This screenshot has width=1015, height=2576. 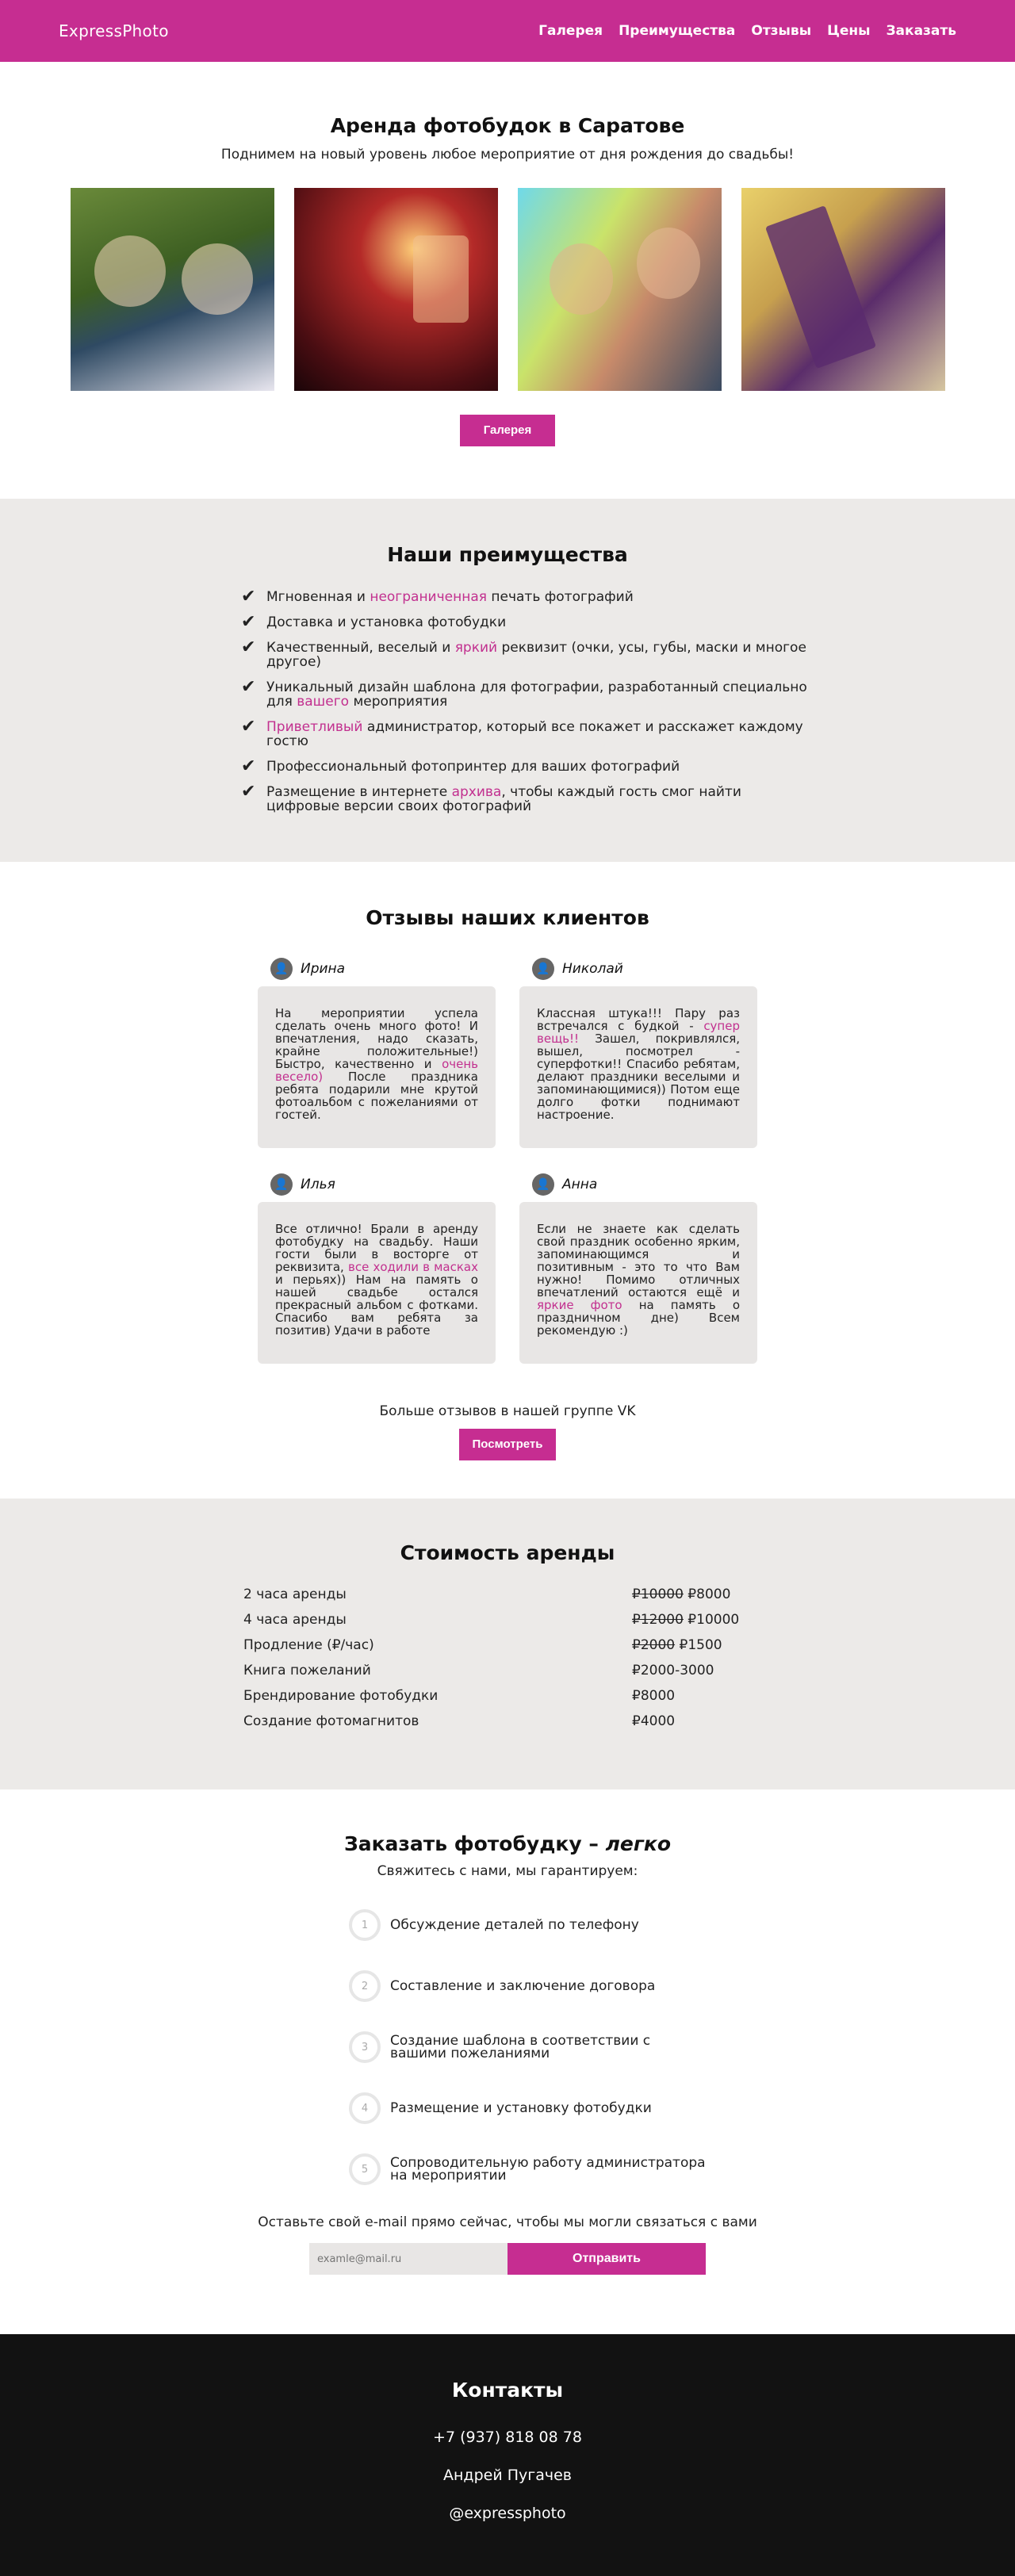 I want to click on new-price: ₽10000, so click(x=711, y=1620).